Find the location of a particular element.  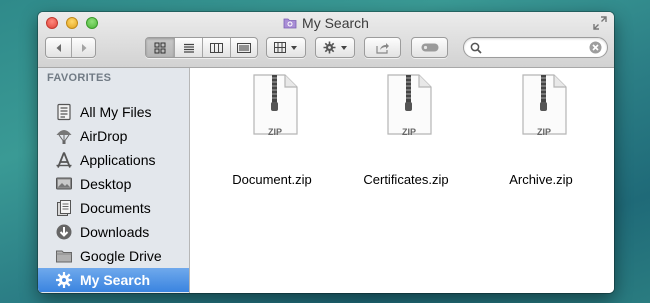

back-button is located at coordinates (58, 47).